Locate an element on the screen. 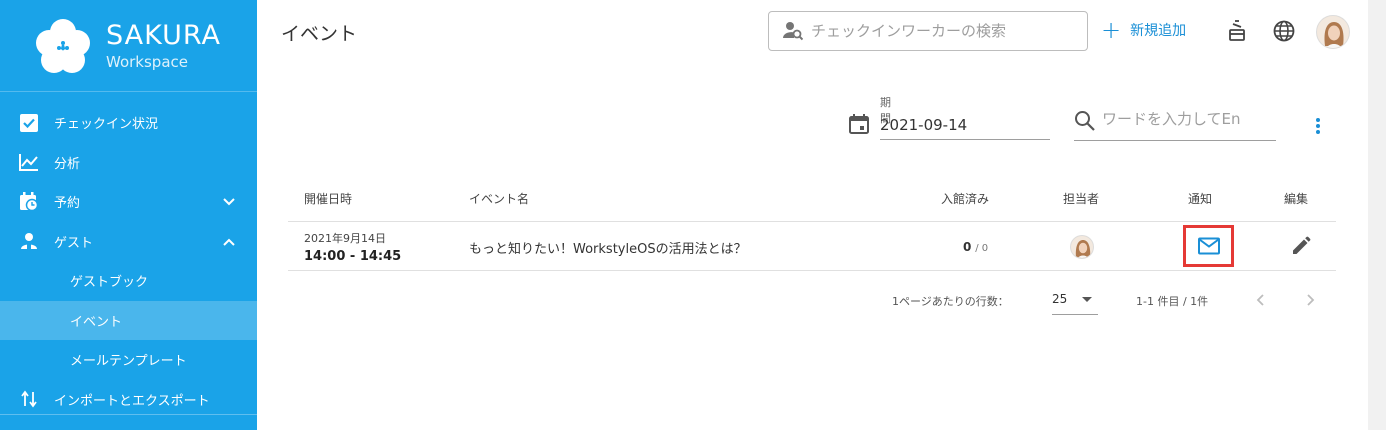 This screenshot has width=1386, height=430. col-header-date: 開催日時 is located at coordinates (328, 198).